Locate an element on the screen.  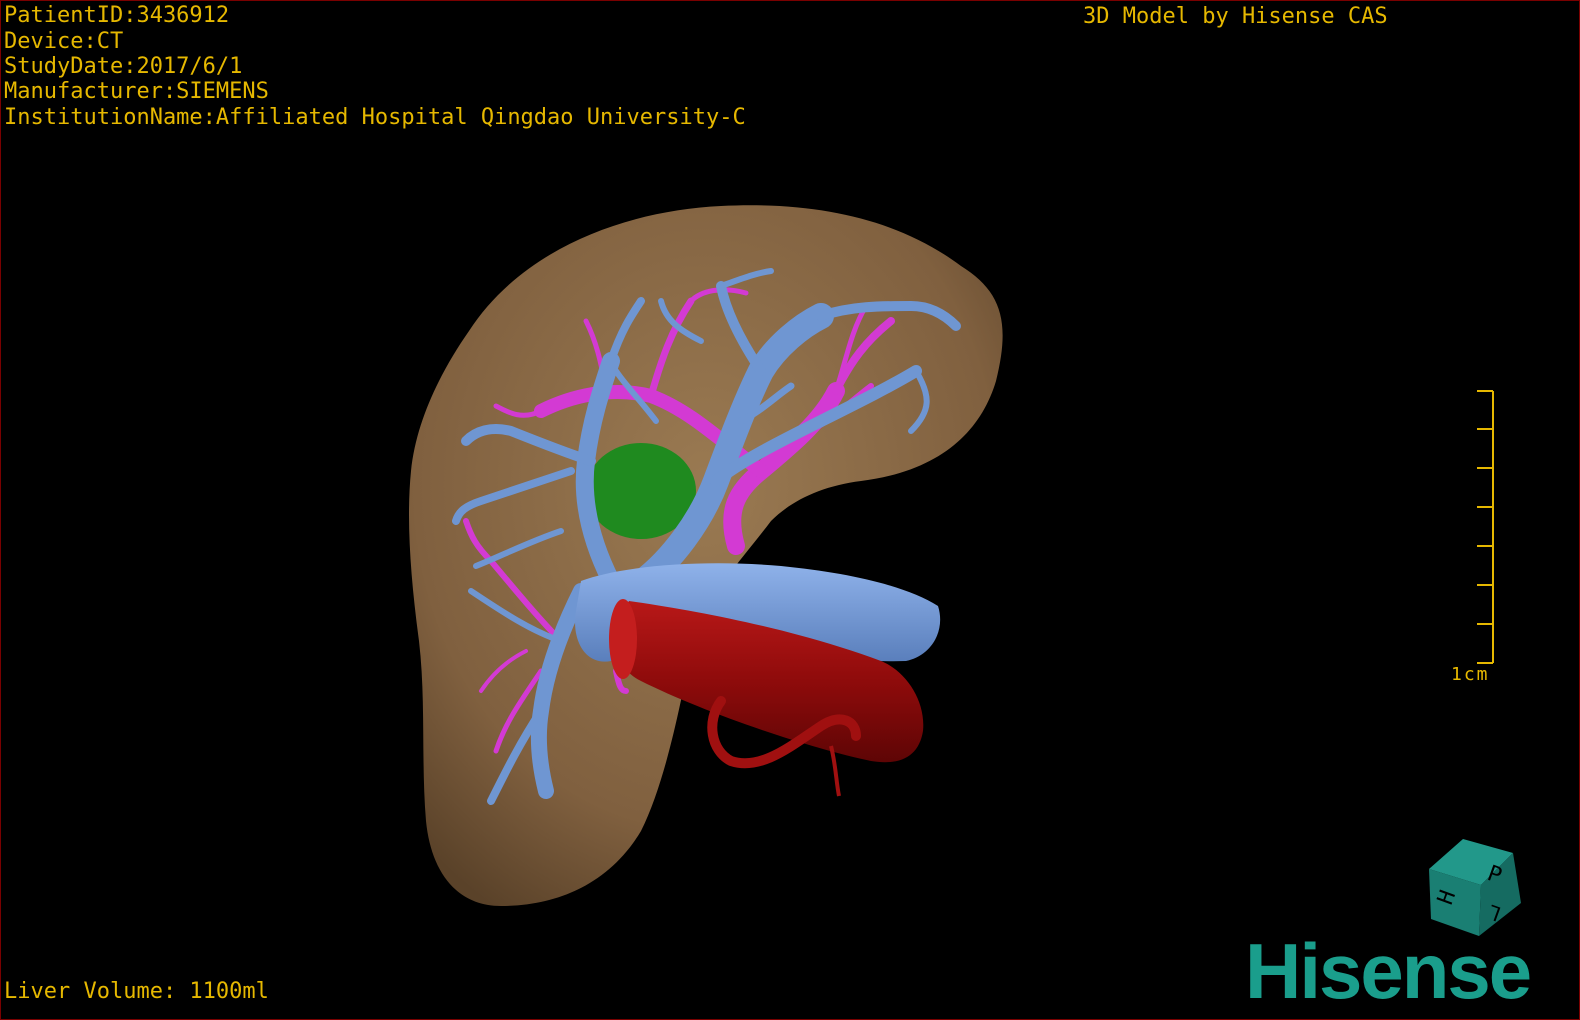
hisense-logo: Hisense is located at coordinates (1388, 971).